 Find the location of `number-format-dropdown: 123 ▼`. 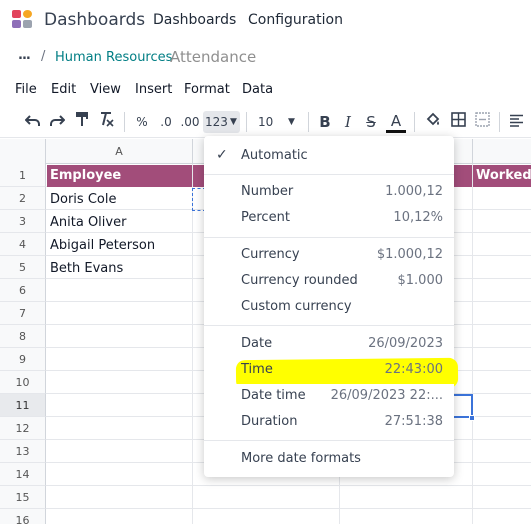

number-format-dropdown: 123 ▼ is located at coordinates (221, 122).